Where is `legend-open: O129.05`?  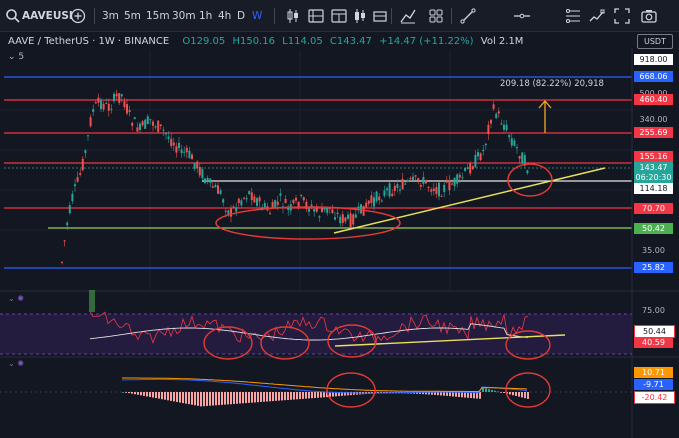 legend-open: O129.05 is located at coordinates (204, 41).